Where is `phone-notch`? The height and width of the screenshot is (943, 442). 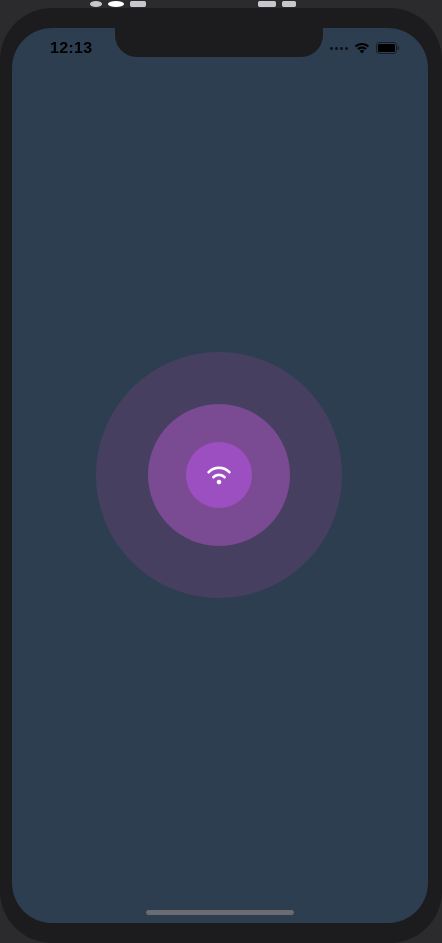 phone-notch is located at coordinates (219, 38).